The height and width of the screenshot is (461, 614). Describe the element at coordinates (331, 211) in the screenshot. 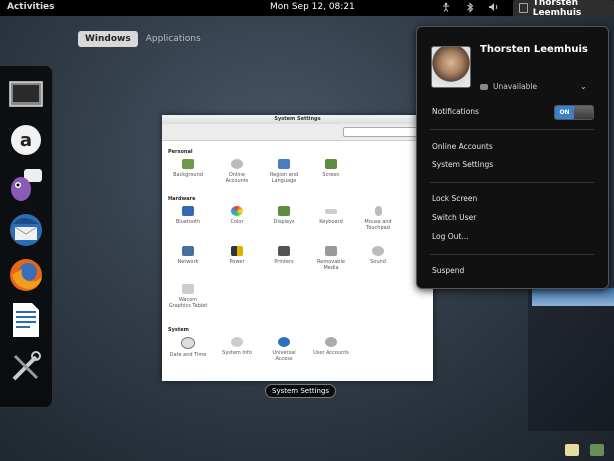

I see `keyboard-icon` at that location.